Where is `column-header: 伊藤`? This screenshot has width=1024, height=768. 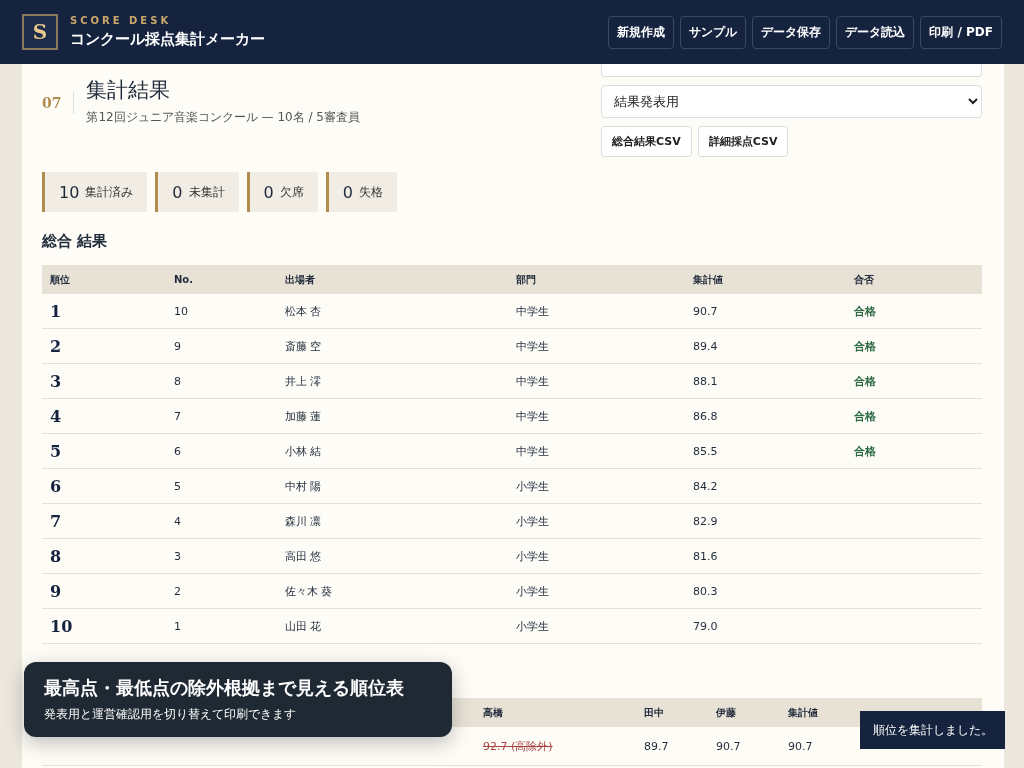 column-header: 伊藤 is located at coordinates (726, 712).